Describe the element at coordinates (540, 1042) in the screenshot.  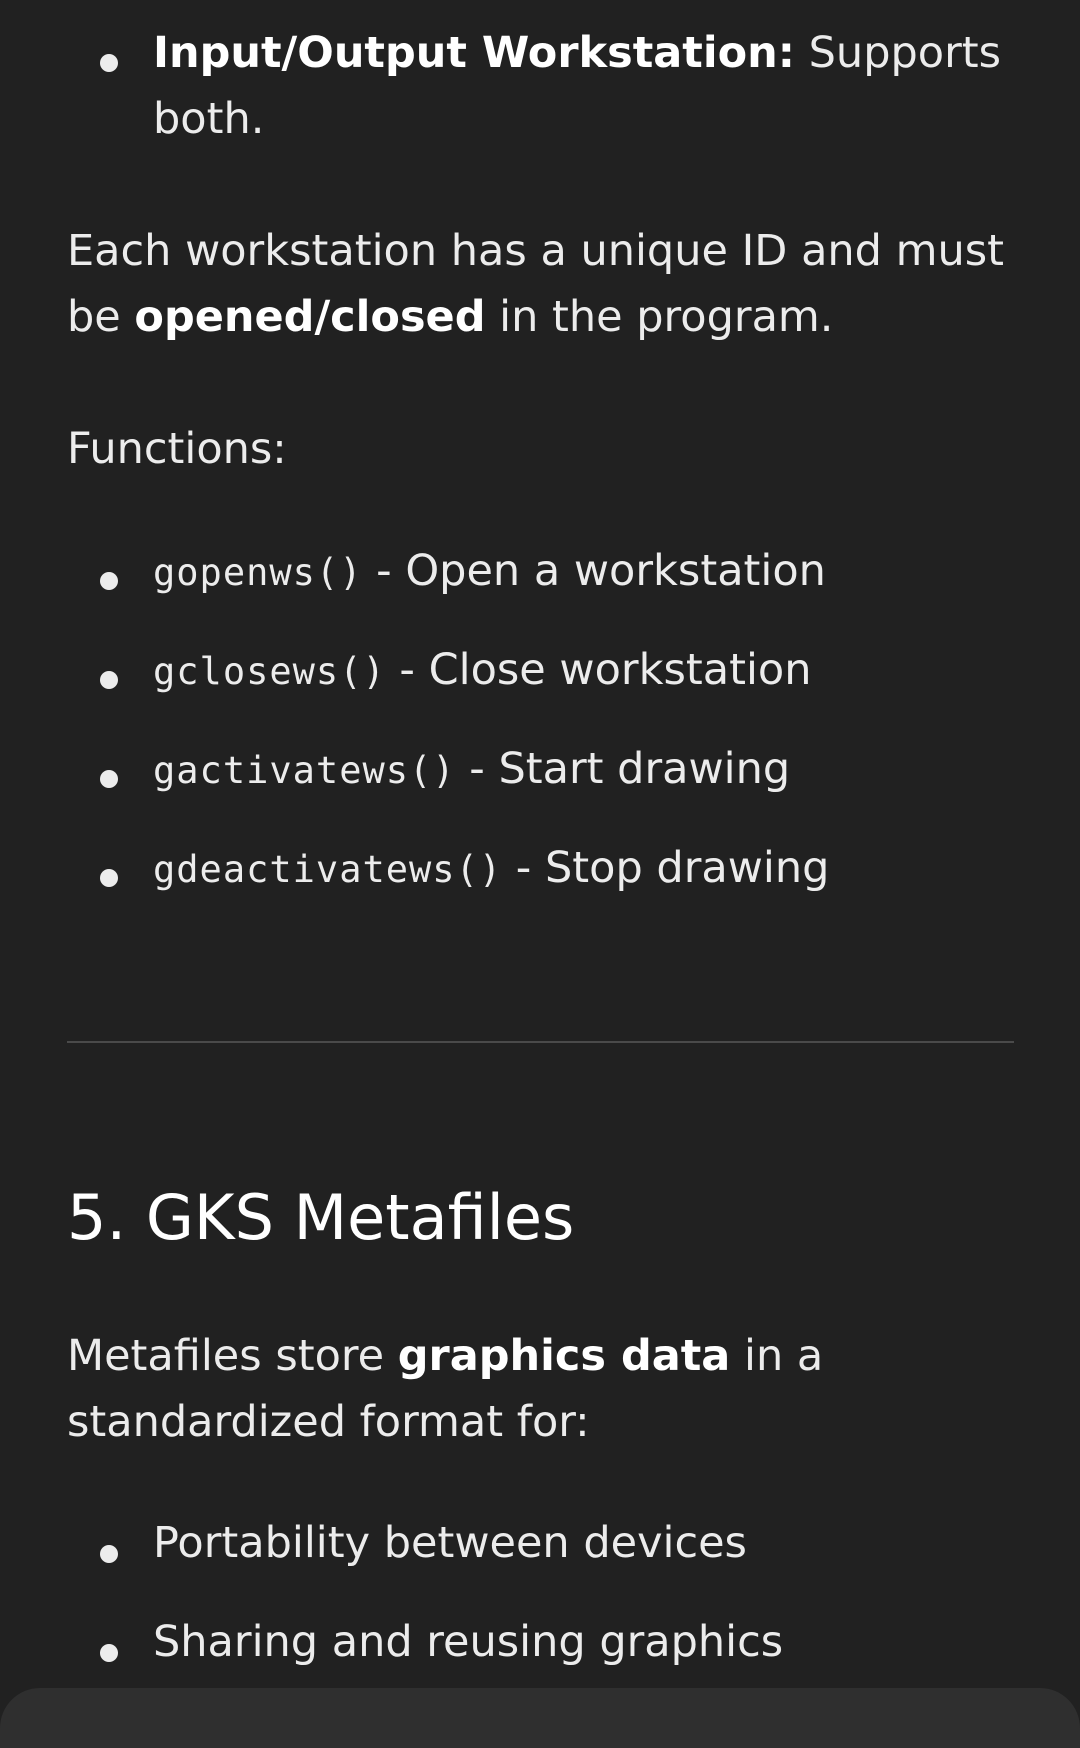
I see `horizontal-divider` at that location.